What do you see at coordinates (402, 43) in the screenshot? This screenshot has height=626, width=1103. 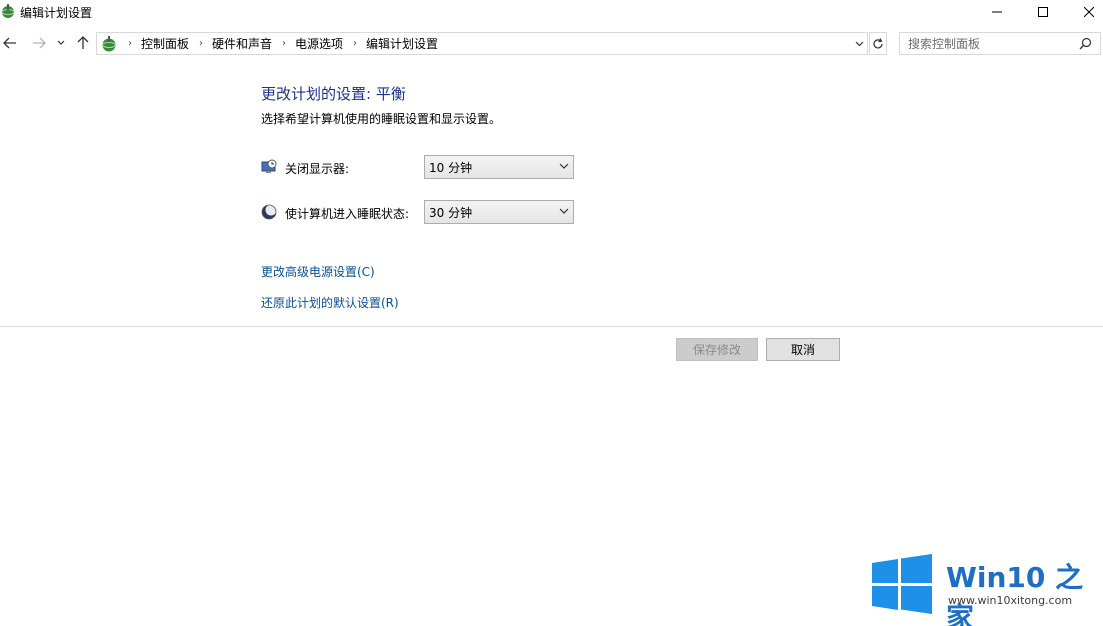 I see `breadcrumb-edit-plan: 编辑计划设置` at bounding box center [402, 43].